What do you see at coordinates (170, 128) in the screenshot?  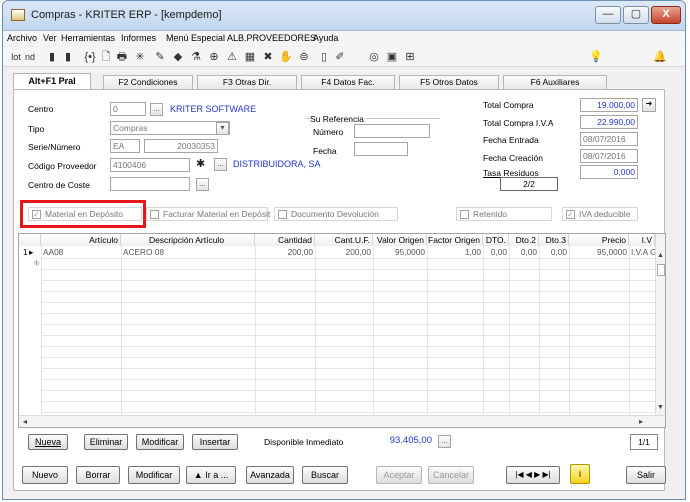 I see `tipo-select: Compras` at bounding box center [170, 128].